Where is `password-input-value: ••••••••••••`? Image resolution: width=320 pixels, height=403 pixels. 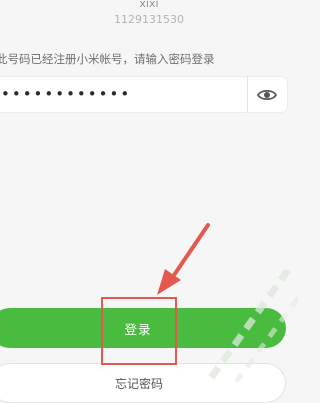
password-input-value: •••••••••••• is located at coordinates (123, 94).